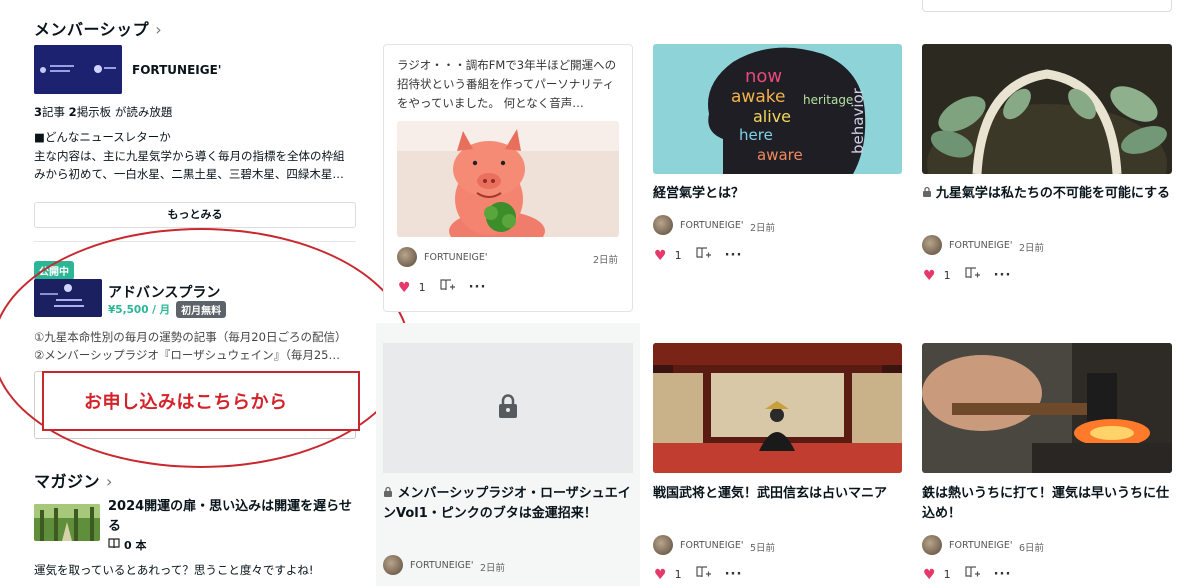  What do you see at coordinates (758, 97) in the screenshot?
I see `svg-text: awake` at bounding box center [758, 97].